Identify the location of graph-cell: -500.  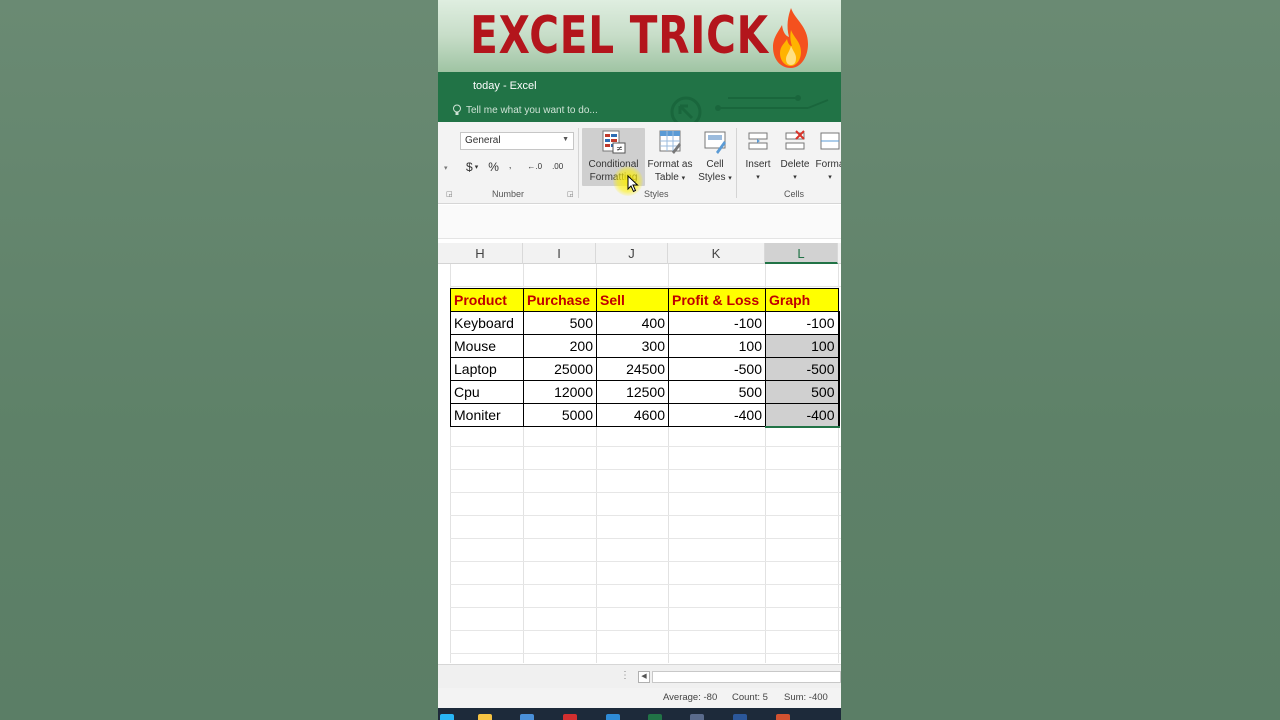
(802, 369).